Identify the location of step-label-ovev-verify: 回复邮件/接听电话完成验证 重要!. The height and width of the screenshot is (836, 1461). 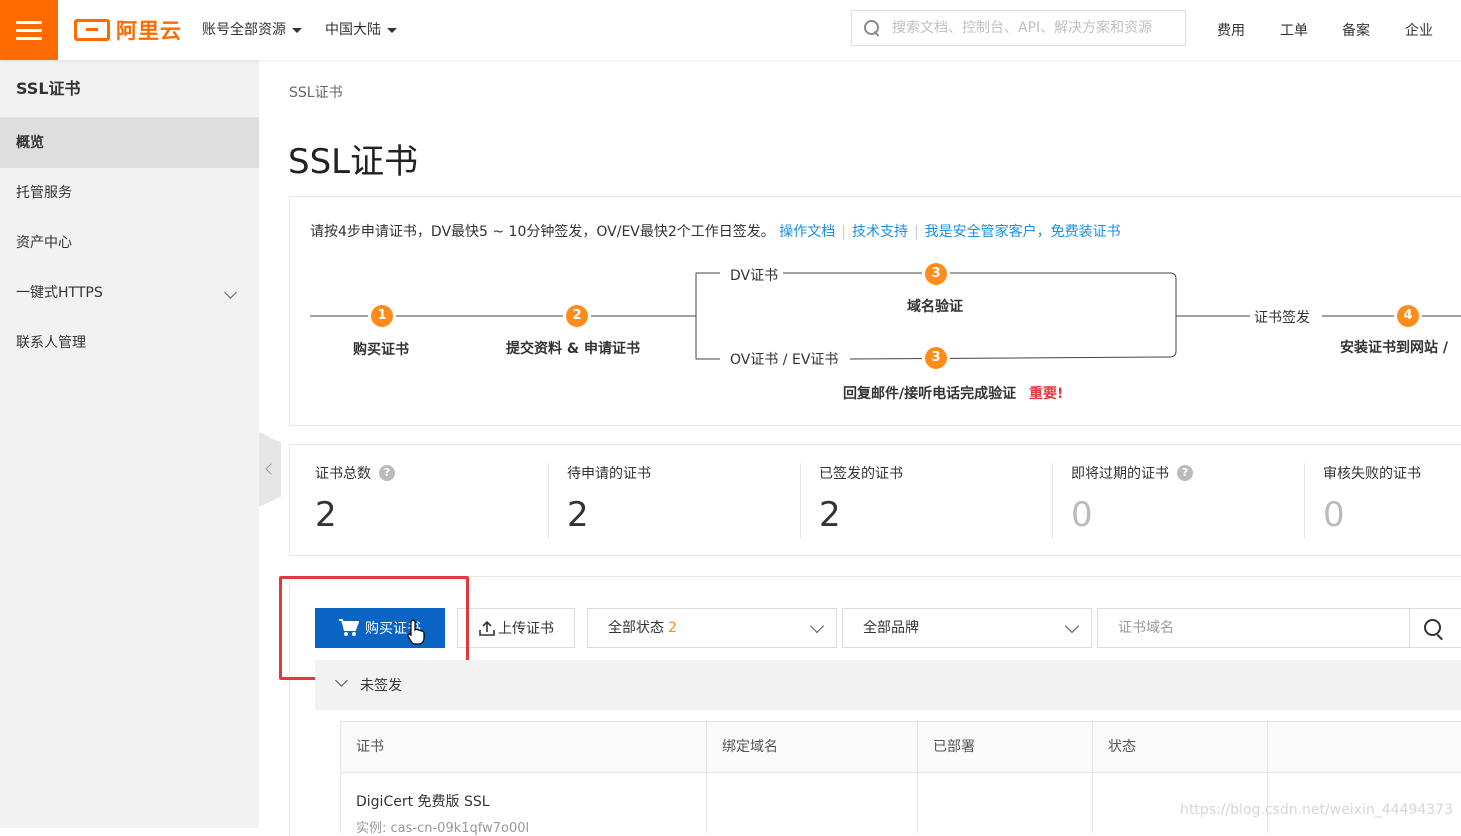
(953, 393).